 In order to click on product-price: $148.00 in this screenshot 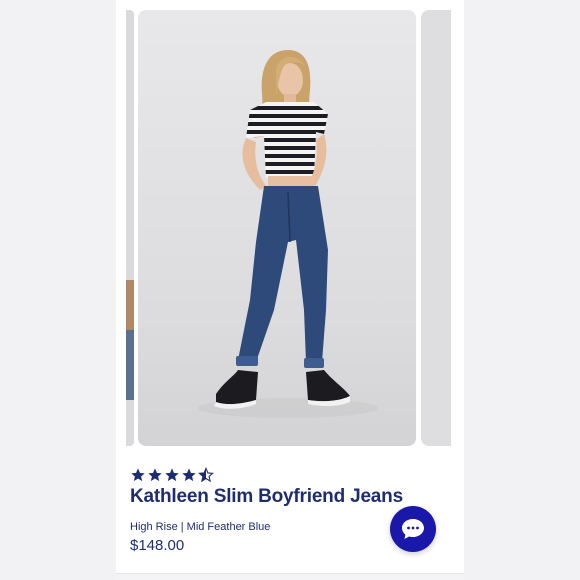, I will do `click(157, 545)`.